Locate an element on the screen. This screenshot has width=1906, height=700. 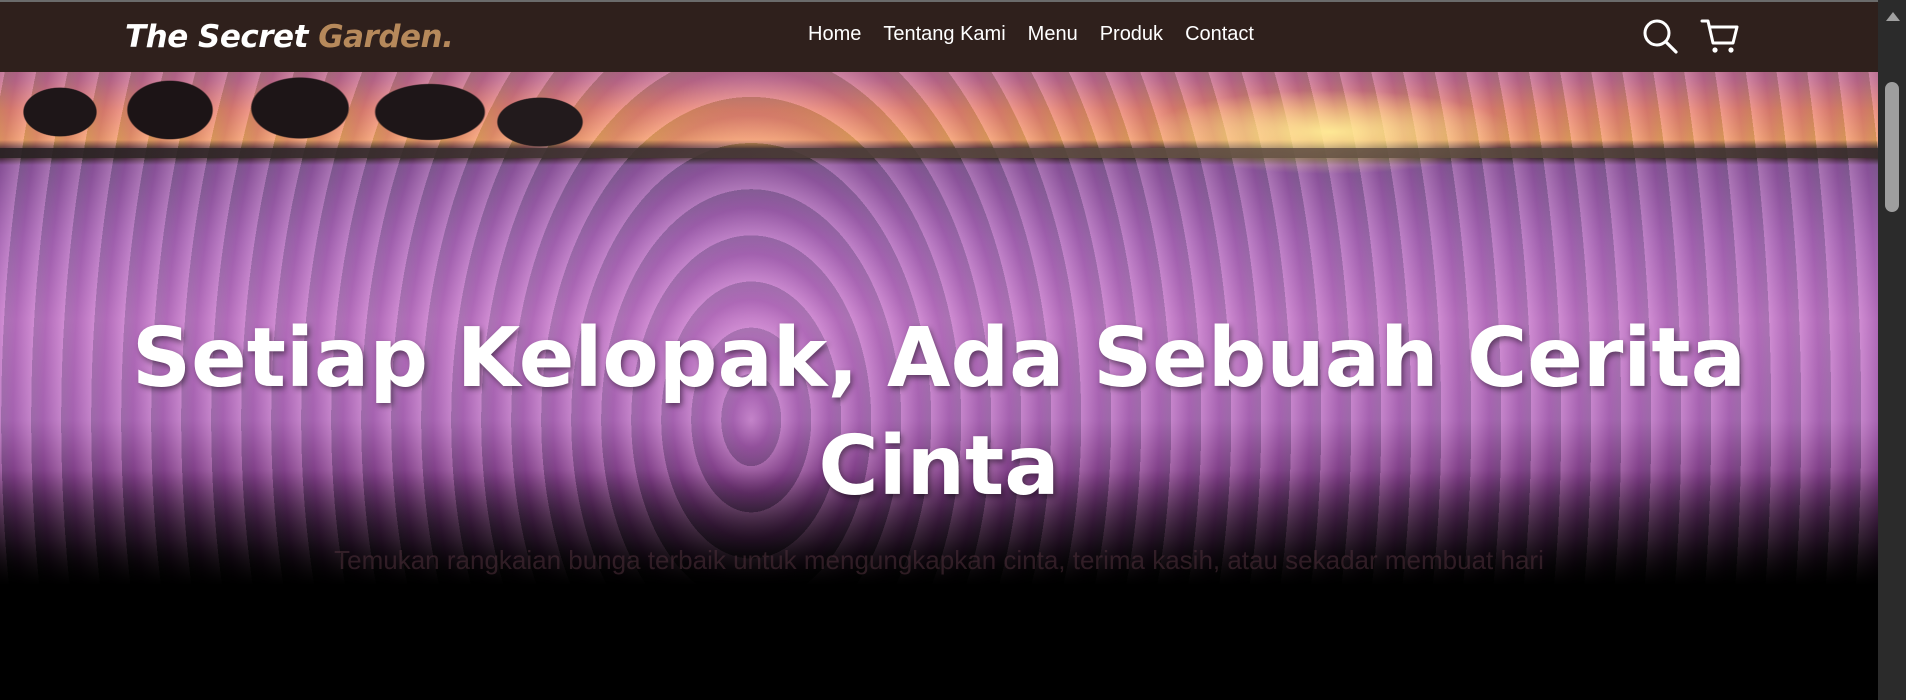
nav-link-produk: Produk is located at coordinates (1131, 34).